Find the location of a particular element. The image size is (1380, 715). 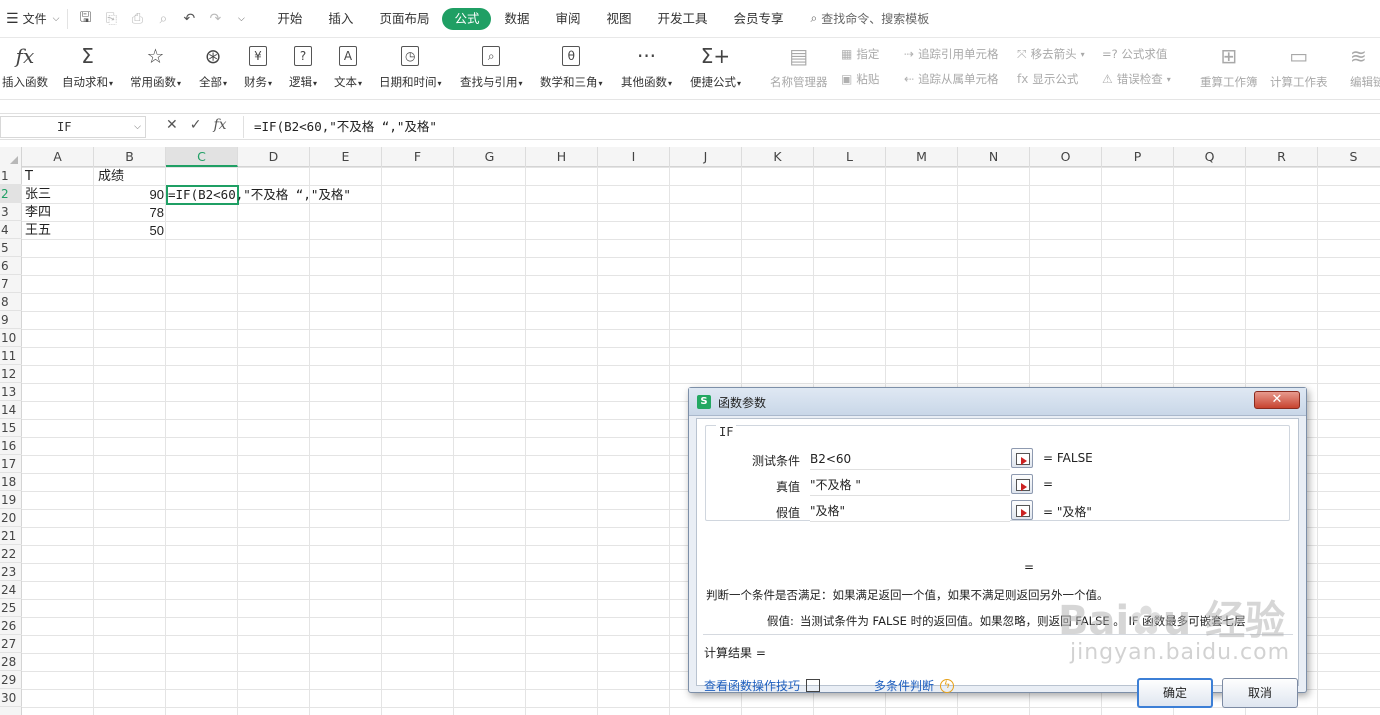

column-header-b: B is located at coordinates (130, 157).